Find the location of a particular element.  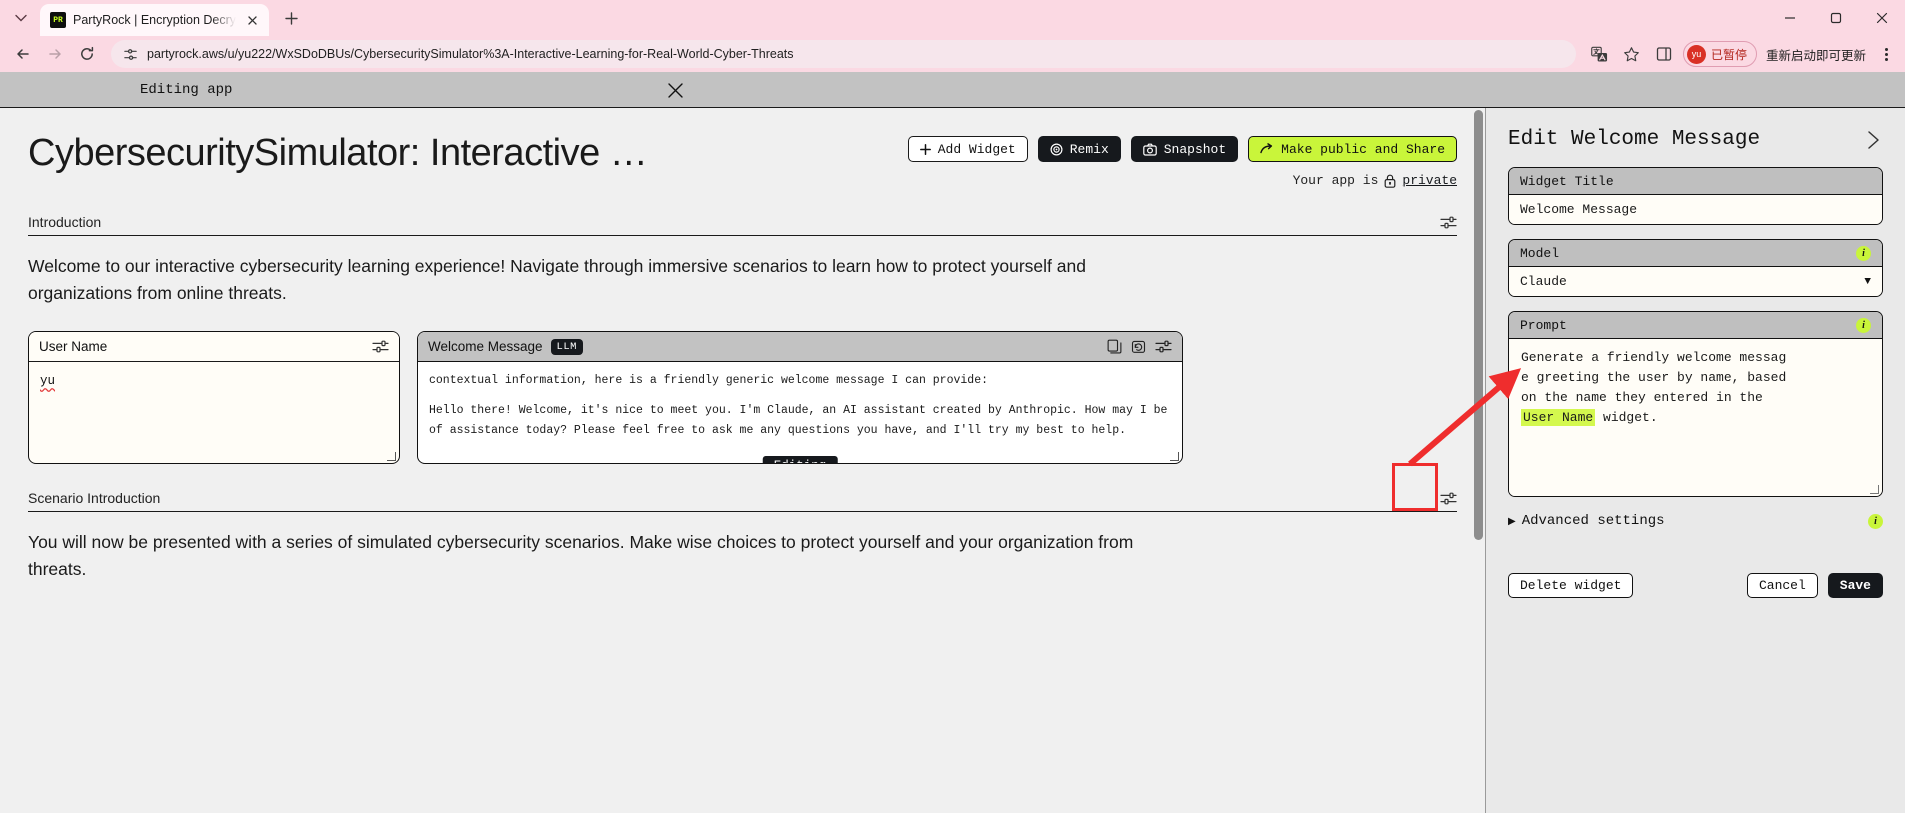

scrollbar-thumb is located at coordinates (1478, 325).